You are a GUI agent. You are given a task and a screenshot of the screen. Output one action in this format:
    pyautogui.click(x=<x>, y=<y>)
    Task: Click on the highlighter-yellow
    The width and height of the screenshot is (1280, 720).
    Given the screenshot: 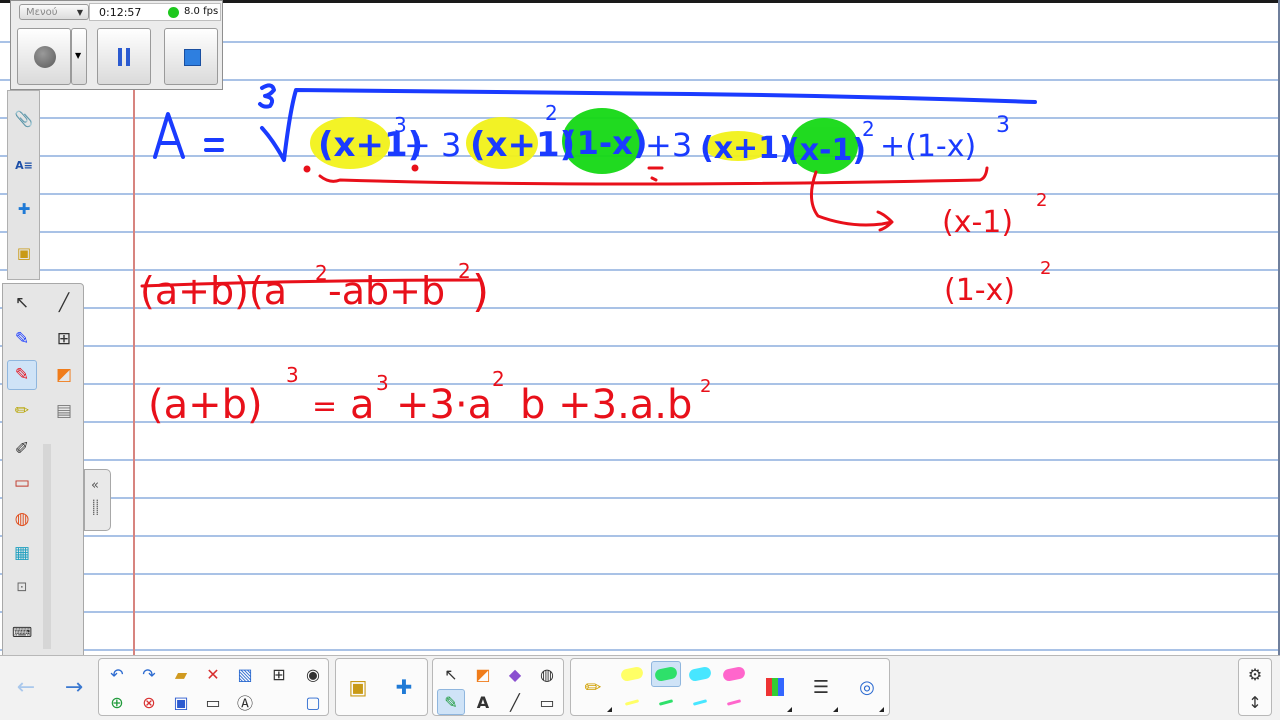 What is the action you would take?
    pyautogui.click(x=632, y=674)
    